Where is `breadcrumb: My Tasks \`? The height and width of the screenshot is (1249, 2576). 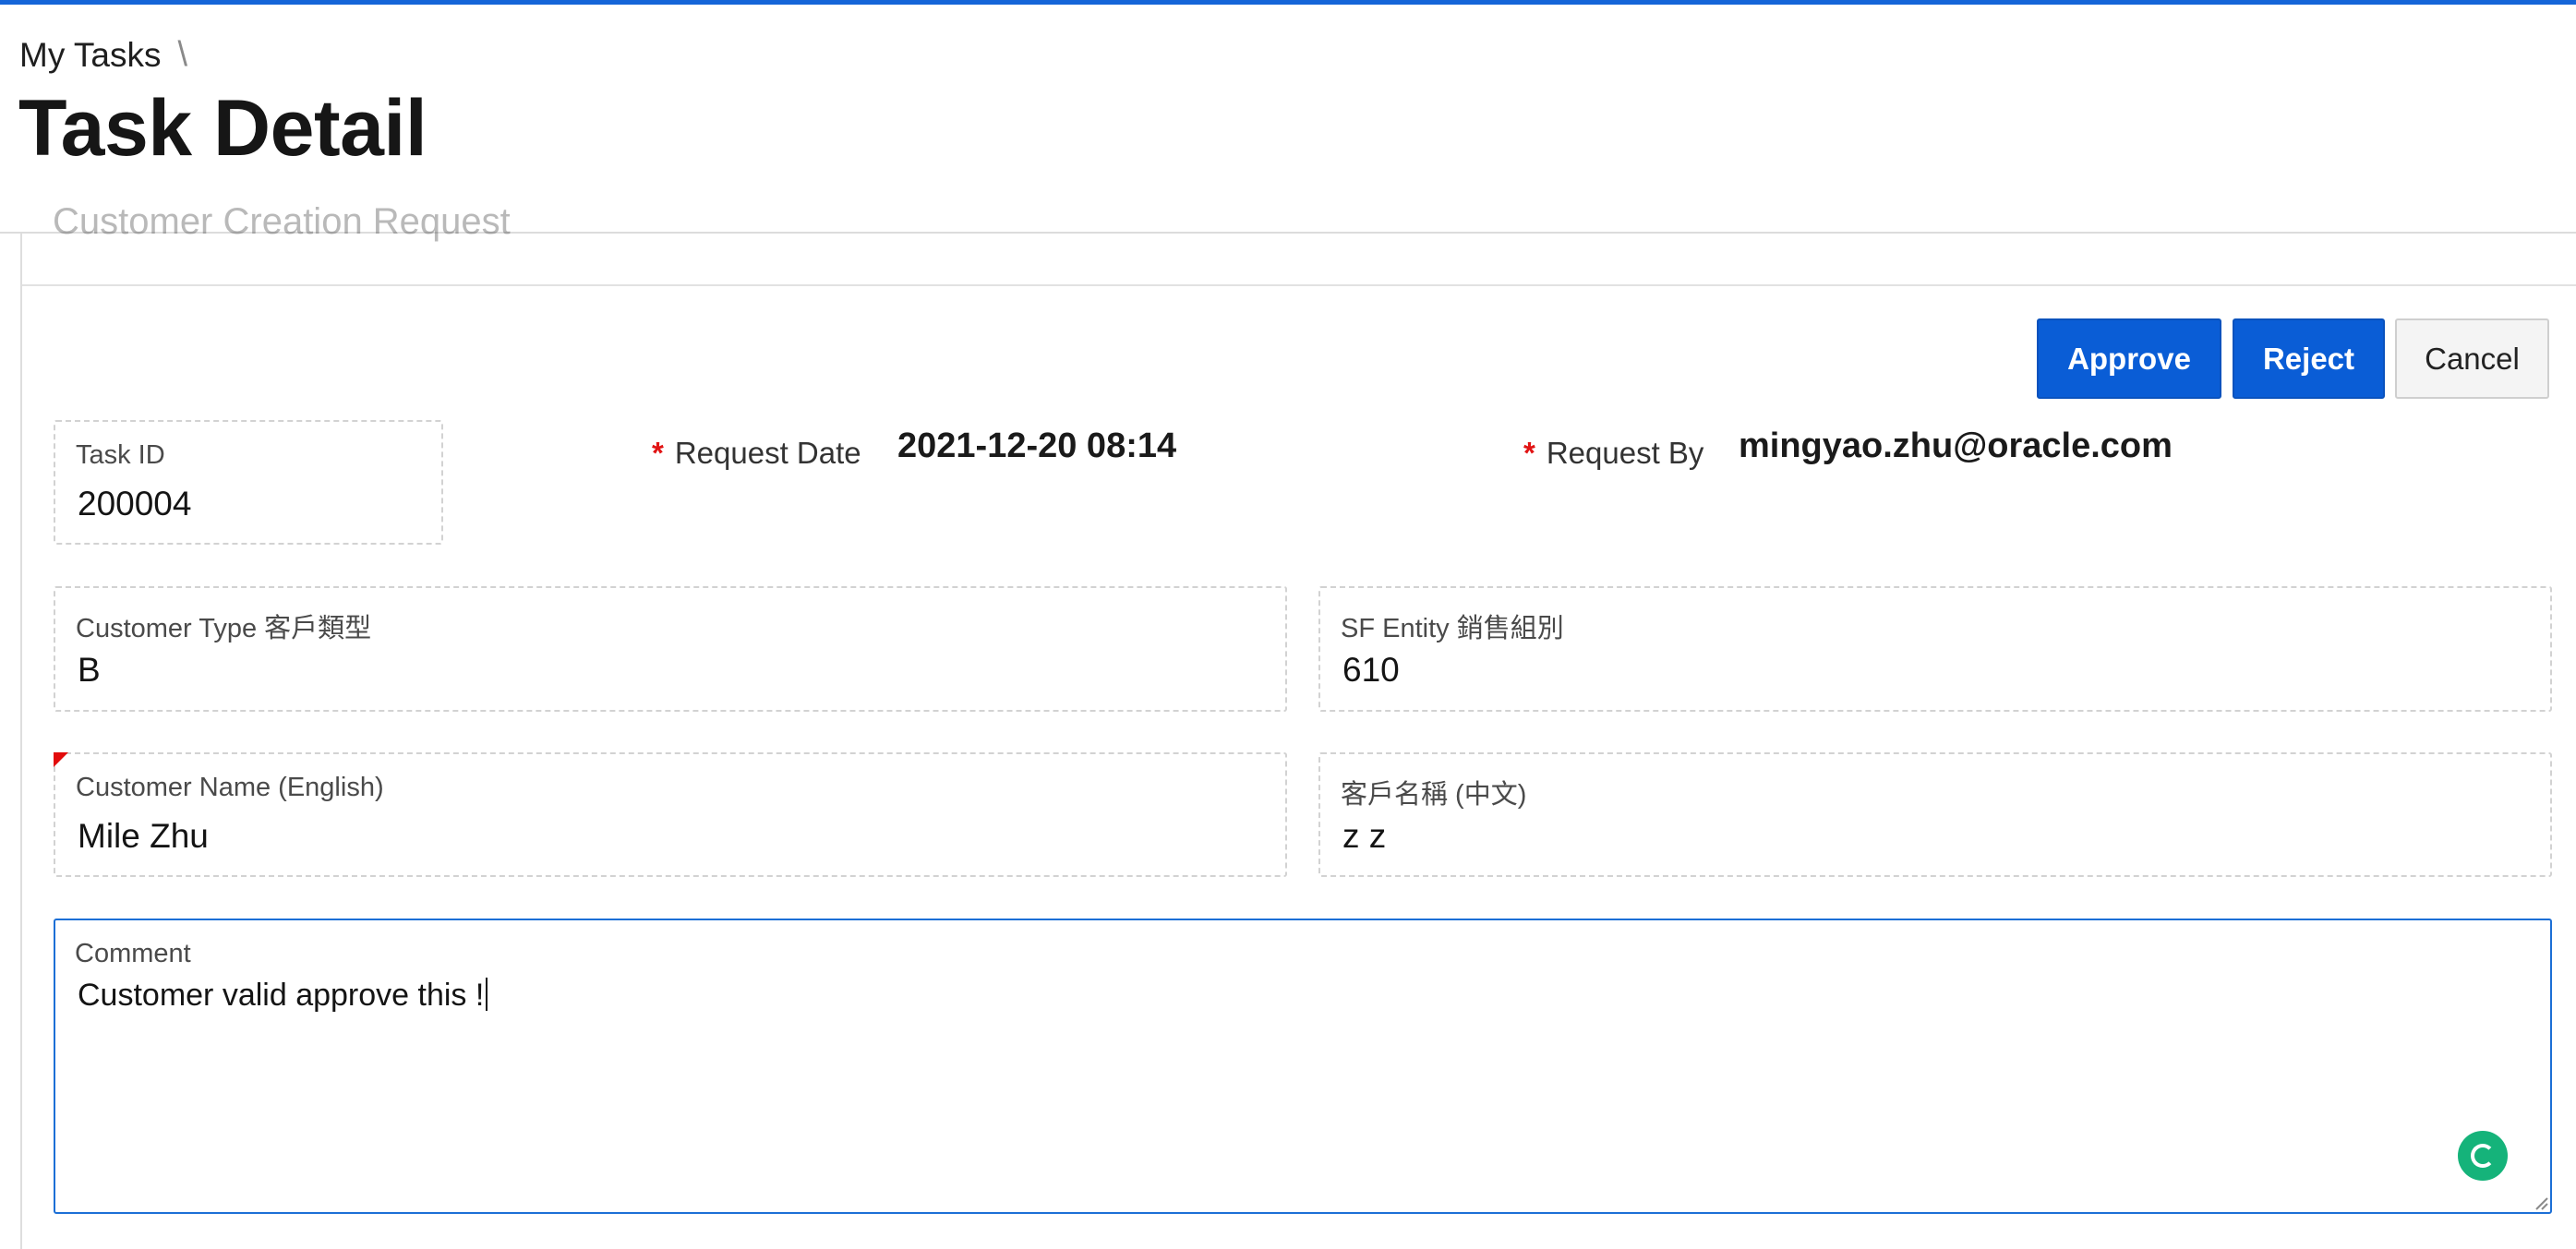 breadcrumb: My Tasks \ is located at coordinates (103, 55).